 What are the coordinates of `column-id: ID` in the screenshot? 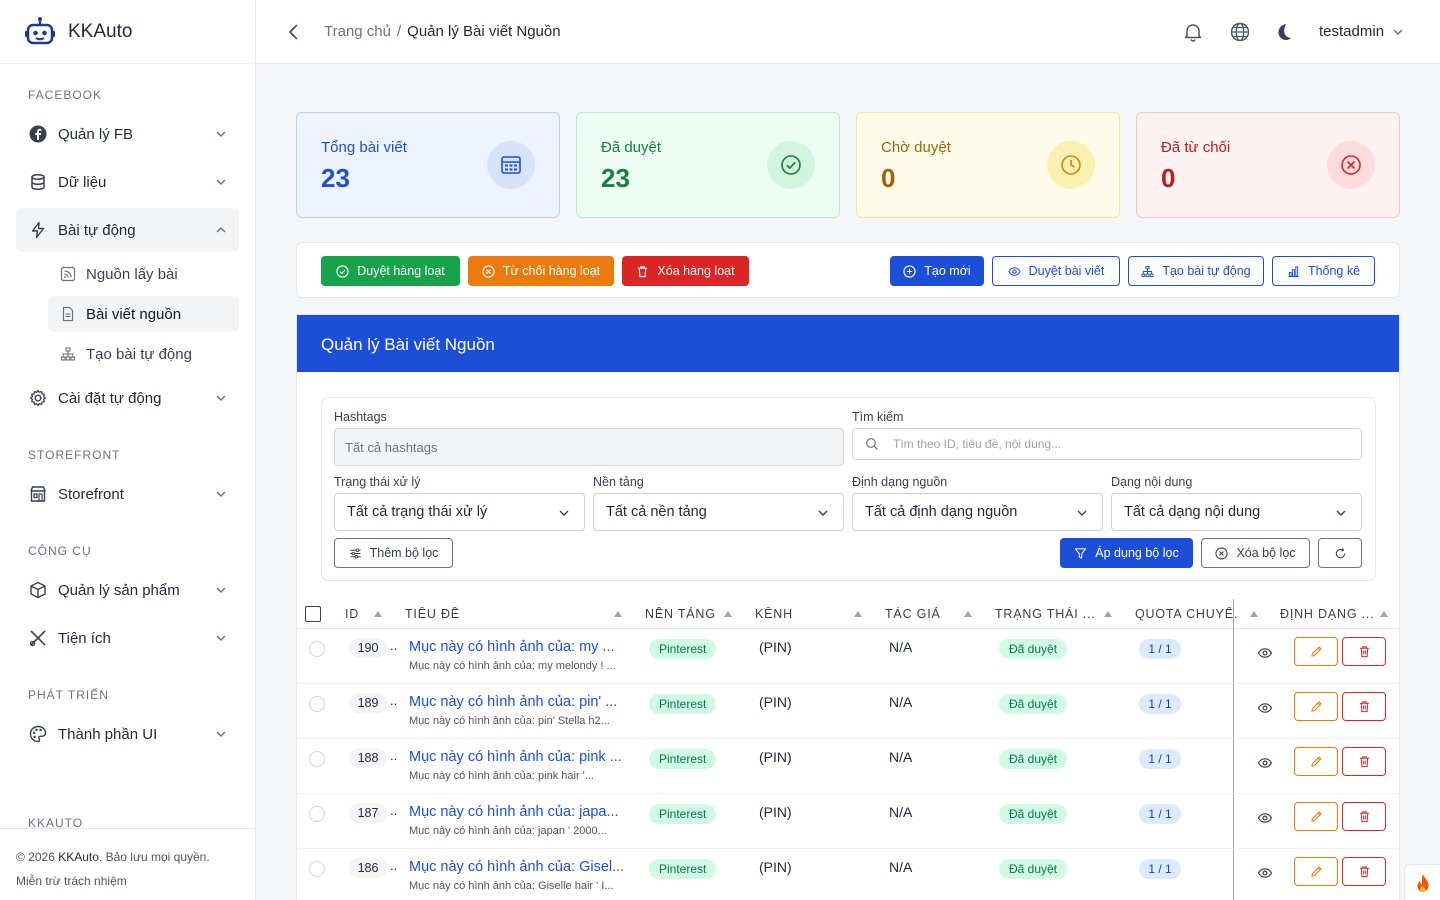 It's located at (352, 614).